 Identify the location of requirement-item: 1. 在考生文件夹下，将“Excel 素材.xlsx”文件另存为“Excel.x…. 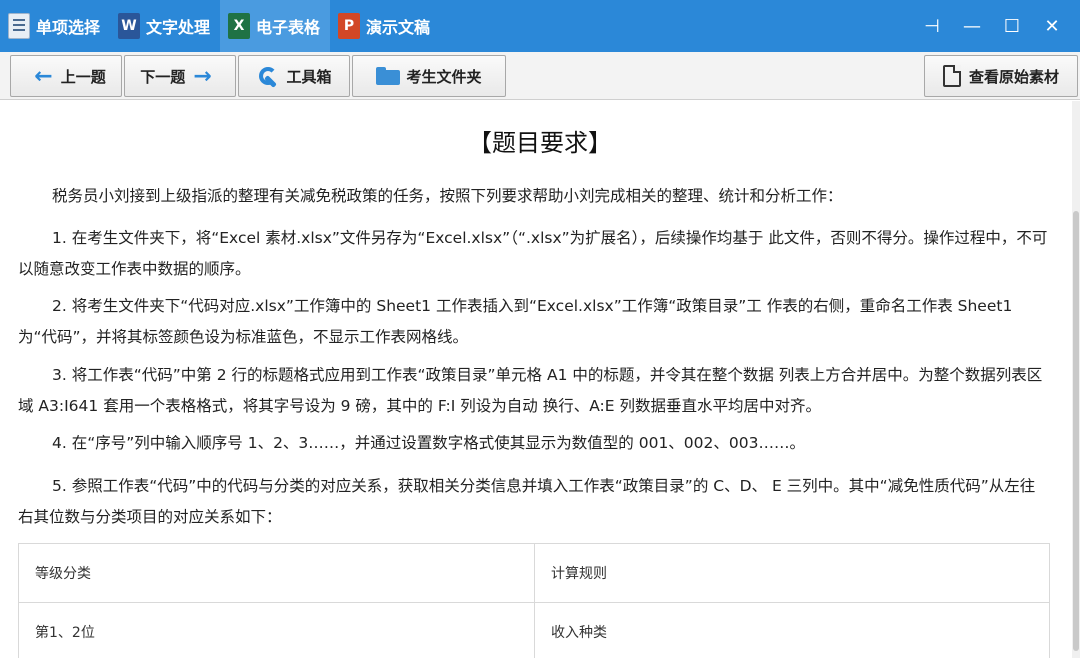
(533, 253).